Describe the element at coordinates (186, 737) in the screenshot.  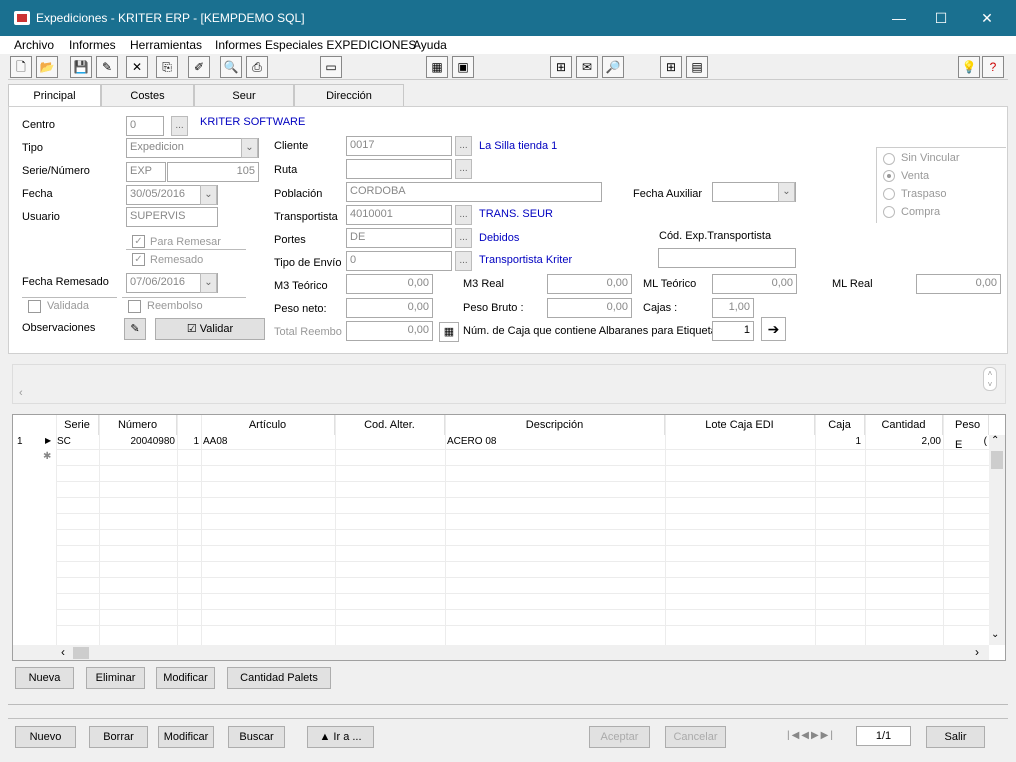
I see `modificar-button: Modificar` at that location.